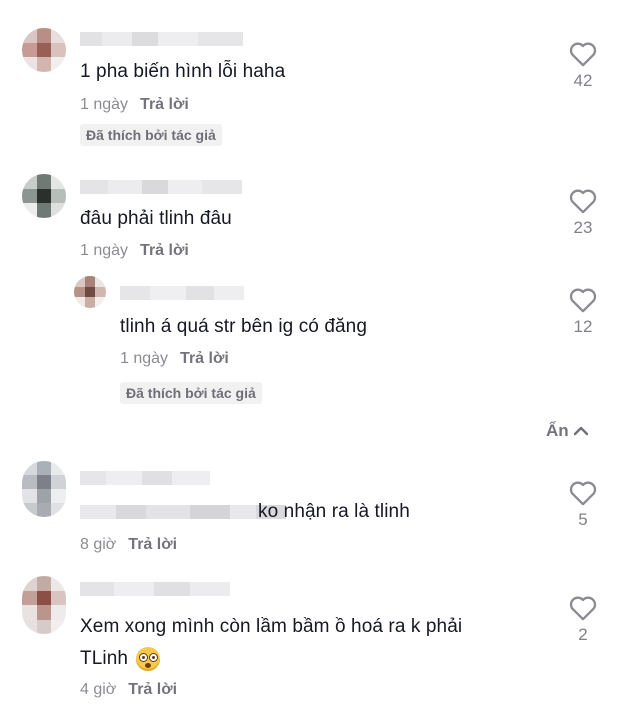  What do you see at coordinates (334, 511) in the screenshot?
I see `comment-text: ko nhận ra là tlinh` at bounding box center [334, 511].